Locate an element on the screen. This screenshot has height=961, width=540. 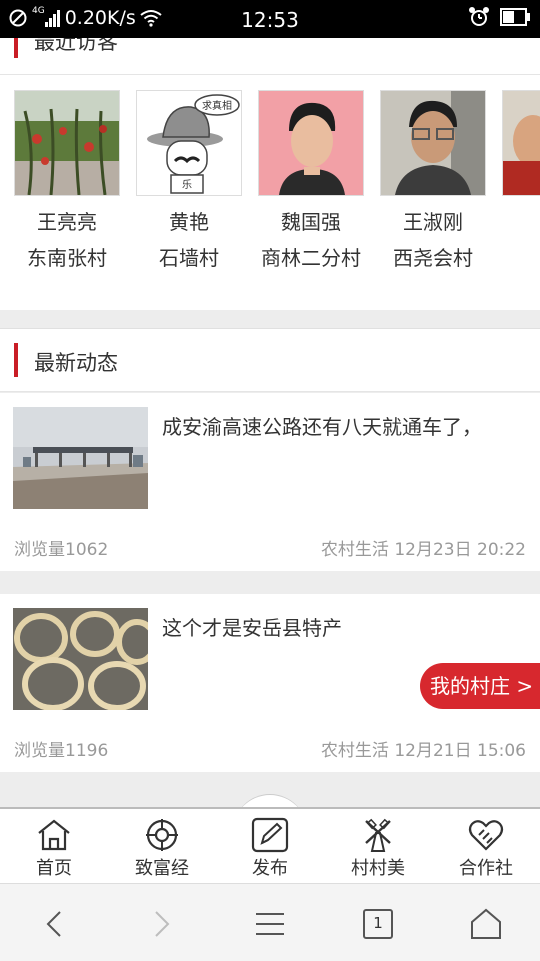
visitor-name: 黄艳 is located at coordinates (189, 222).